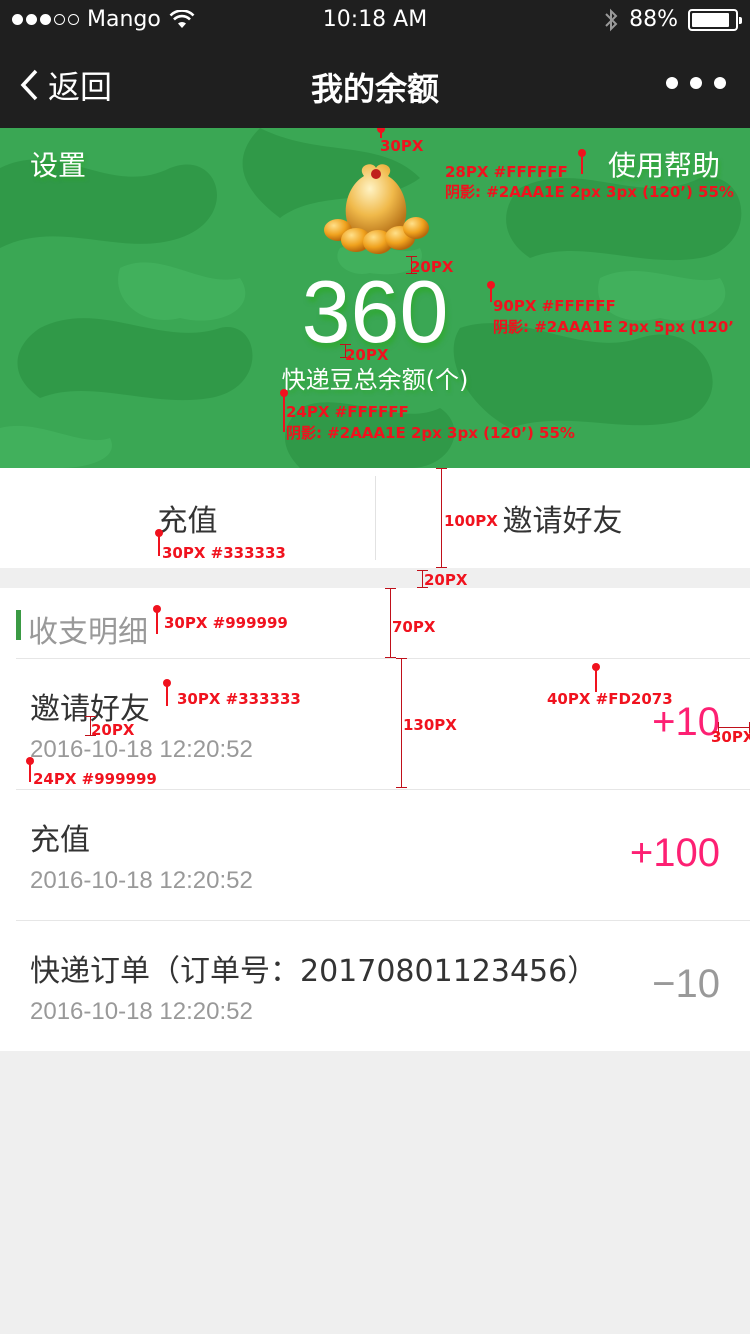  I want to click on money-bag-icon, so click(376, 209).